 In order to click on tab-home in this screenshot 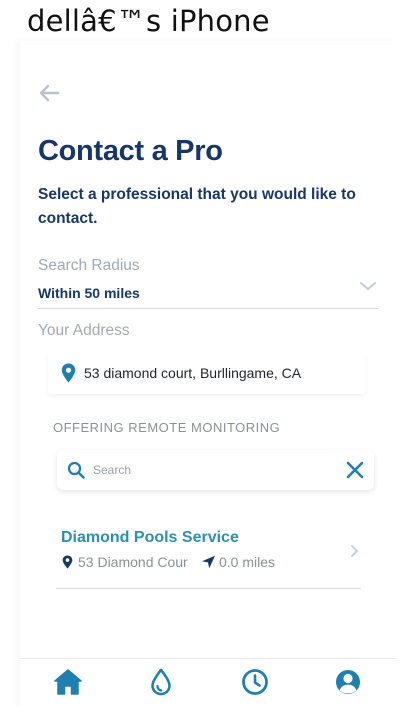, I will do `click(68, 683)`.